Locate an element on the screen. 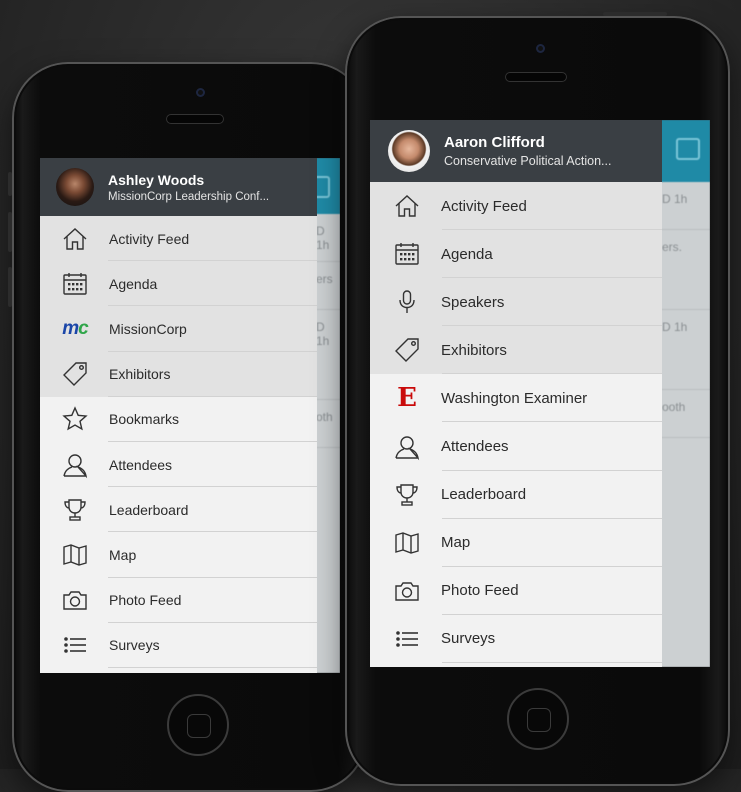 The height and width of the screenshot is (792, 741). menu-item-missioncorp: mc MissionCorp is located at coordinates (178, 329).